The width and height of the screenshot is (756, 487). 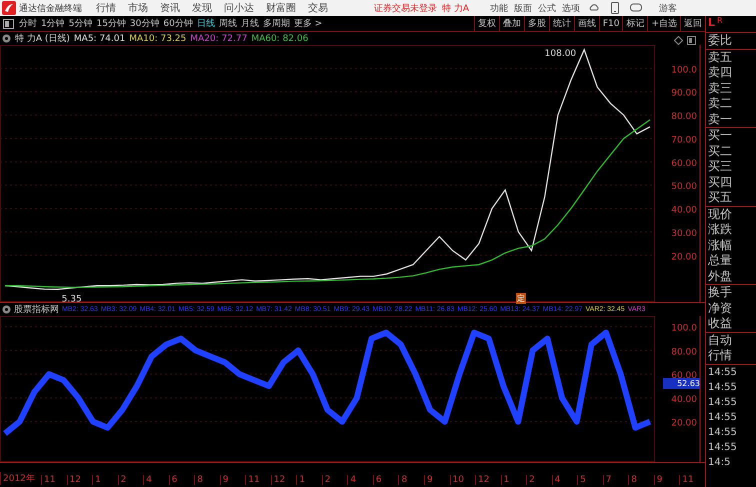 What do you see at coordinates (281, 8) in the screenshot?
I see `menu-item: 财富圈` at bounding box center [281, 8].